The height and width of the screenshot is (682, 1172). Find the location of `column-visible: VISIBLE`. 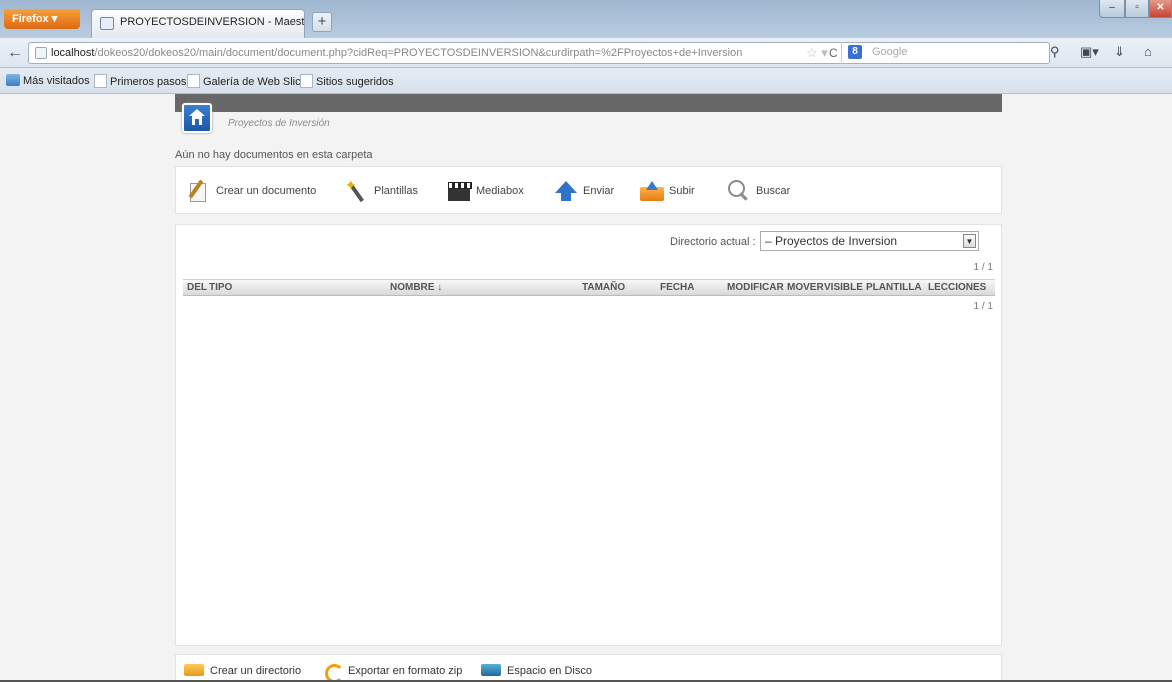

column-visible: VISIBLE is located at coordinates (843, 287).